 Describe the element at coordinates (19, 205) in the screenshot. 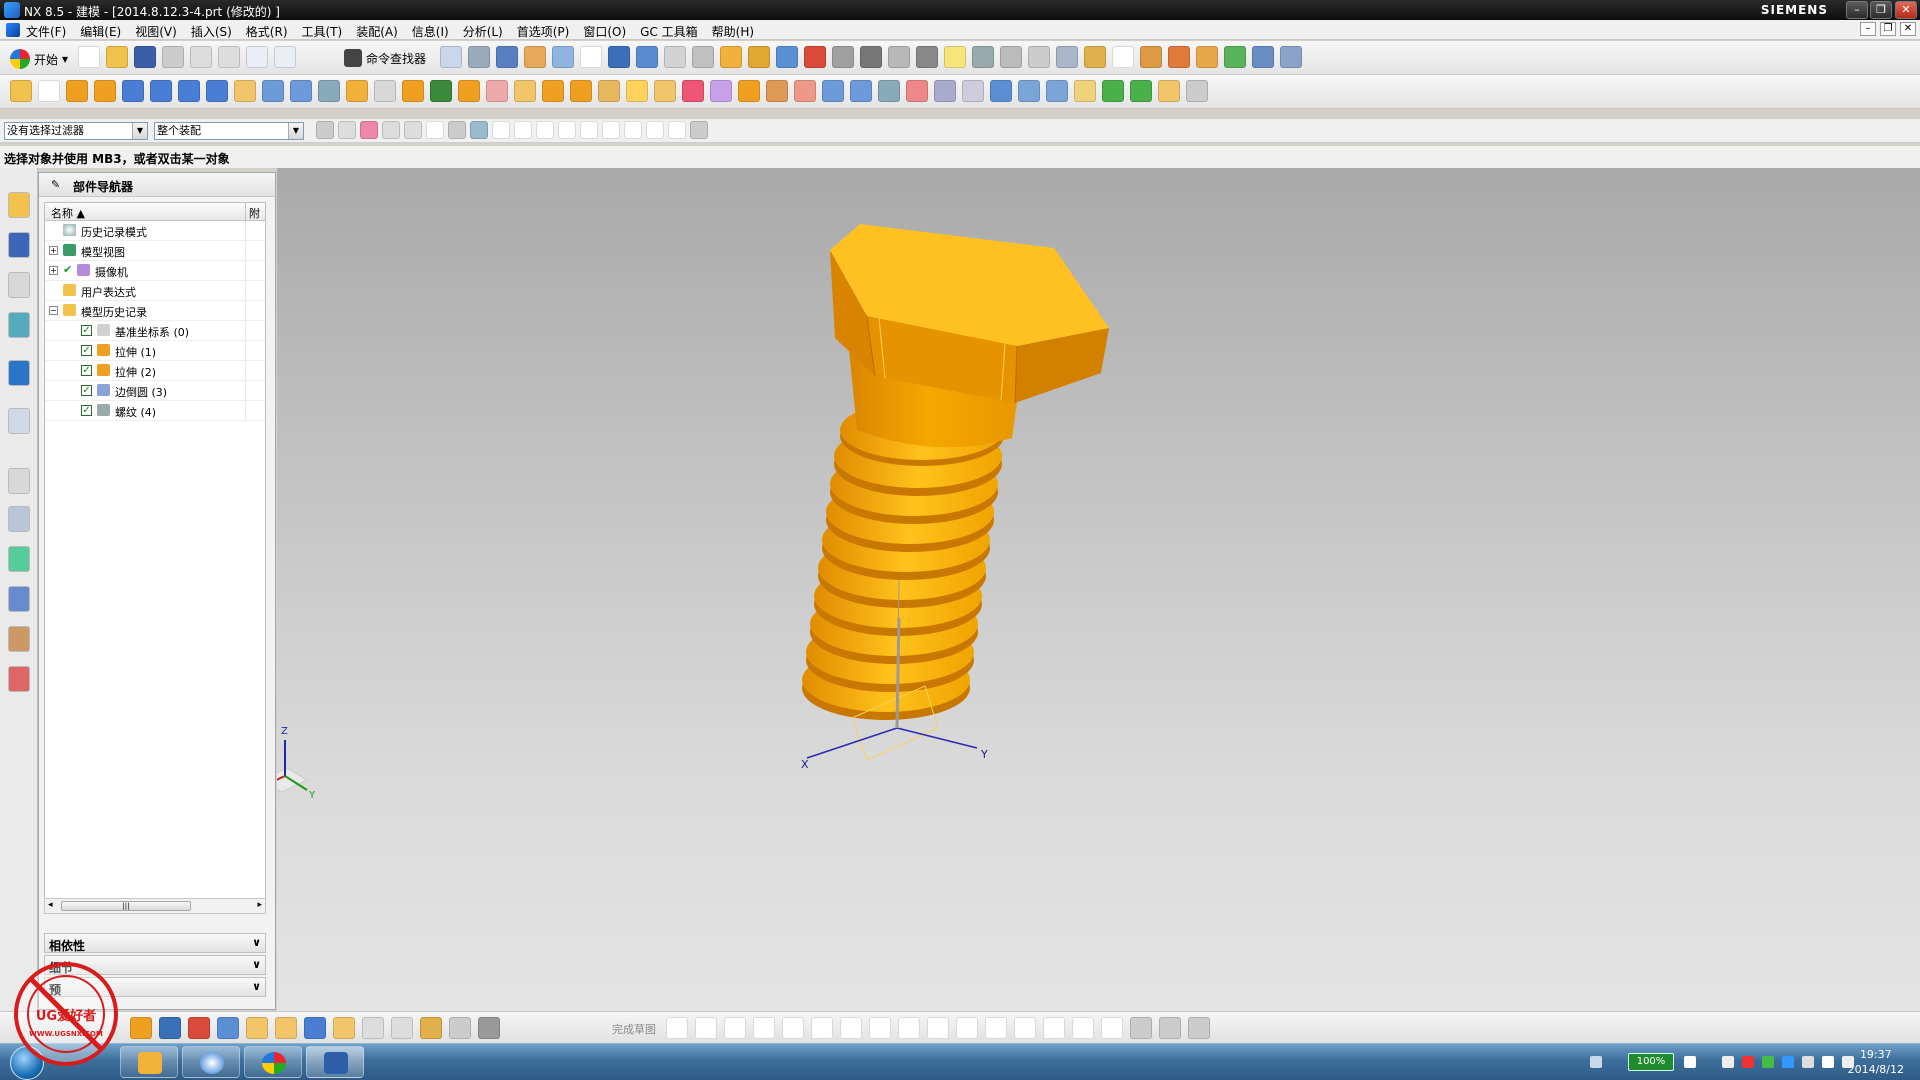

I see `assembly-navigator-icon` at that location.